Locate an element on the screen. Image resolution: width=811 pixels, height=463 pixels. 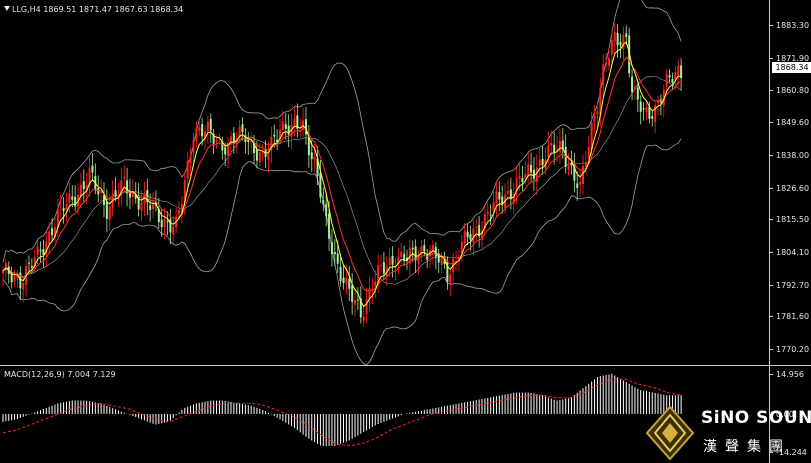
brand-chinese: 漢聲集團 is located at coordinates (747, 447).